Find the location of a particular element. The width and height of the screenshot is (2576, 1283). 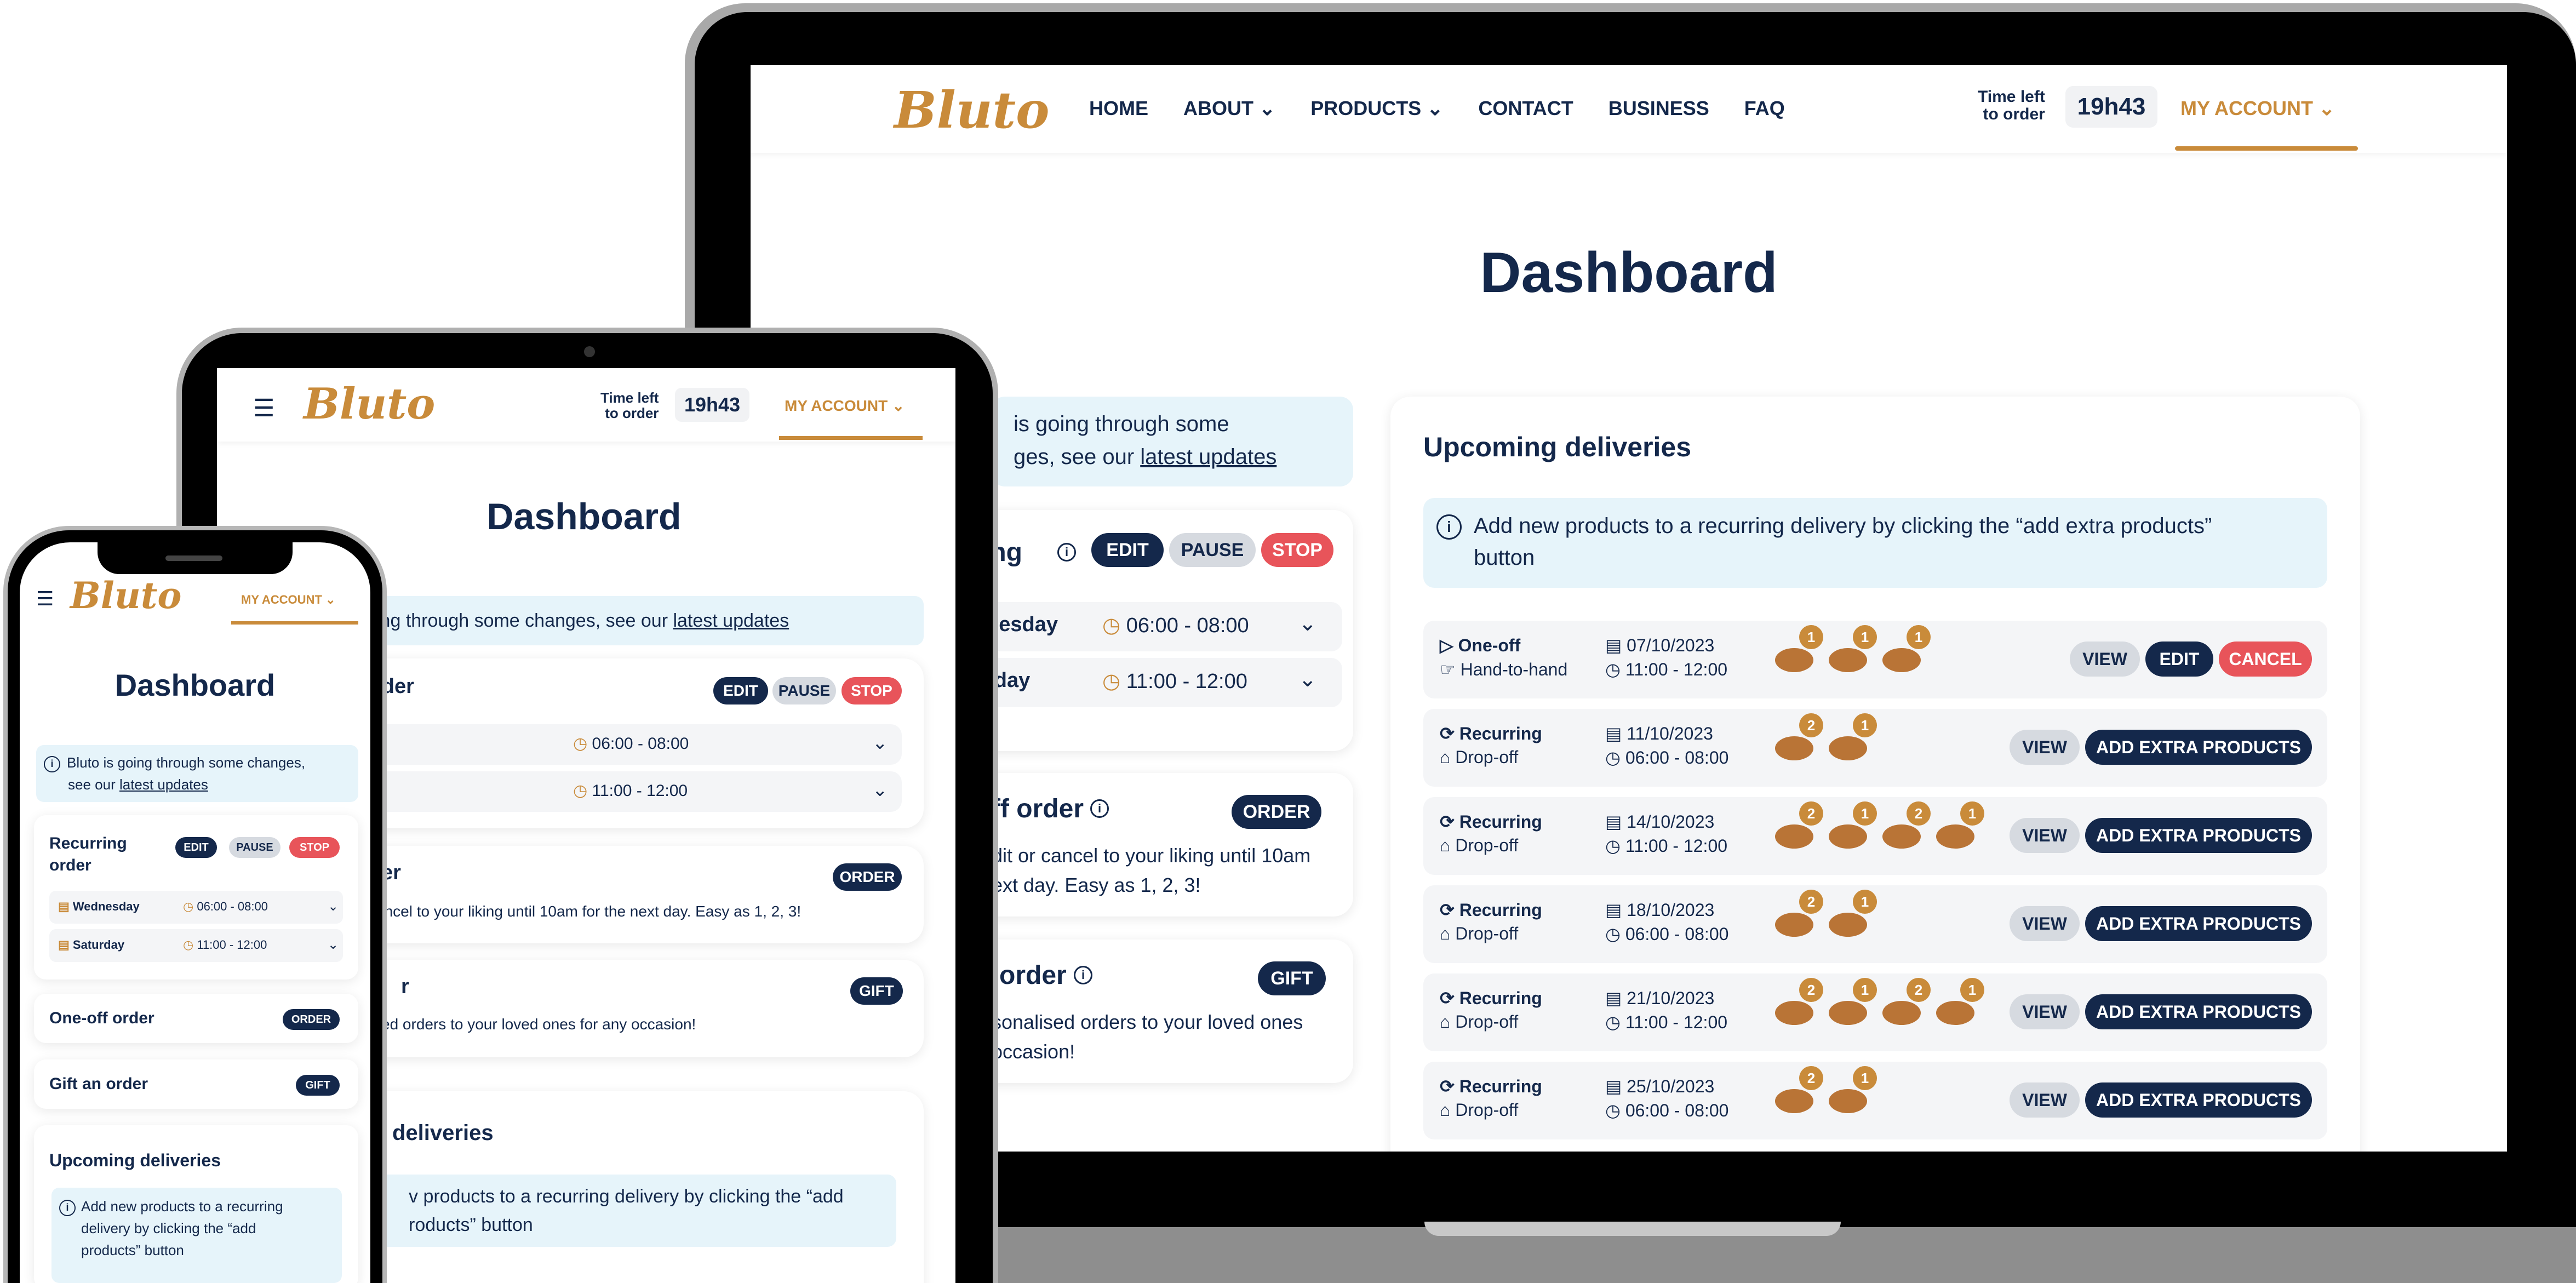

nav-faq: FAQ is located at coordinates (1764, 108).